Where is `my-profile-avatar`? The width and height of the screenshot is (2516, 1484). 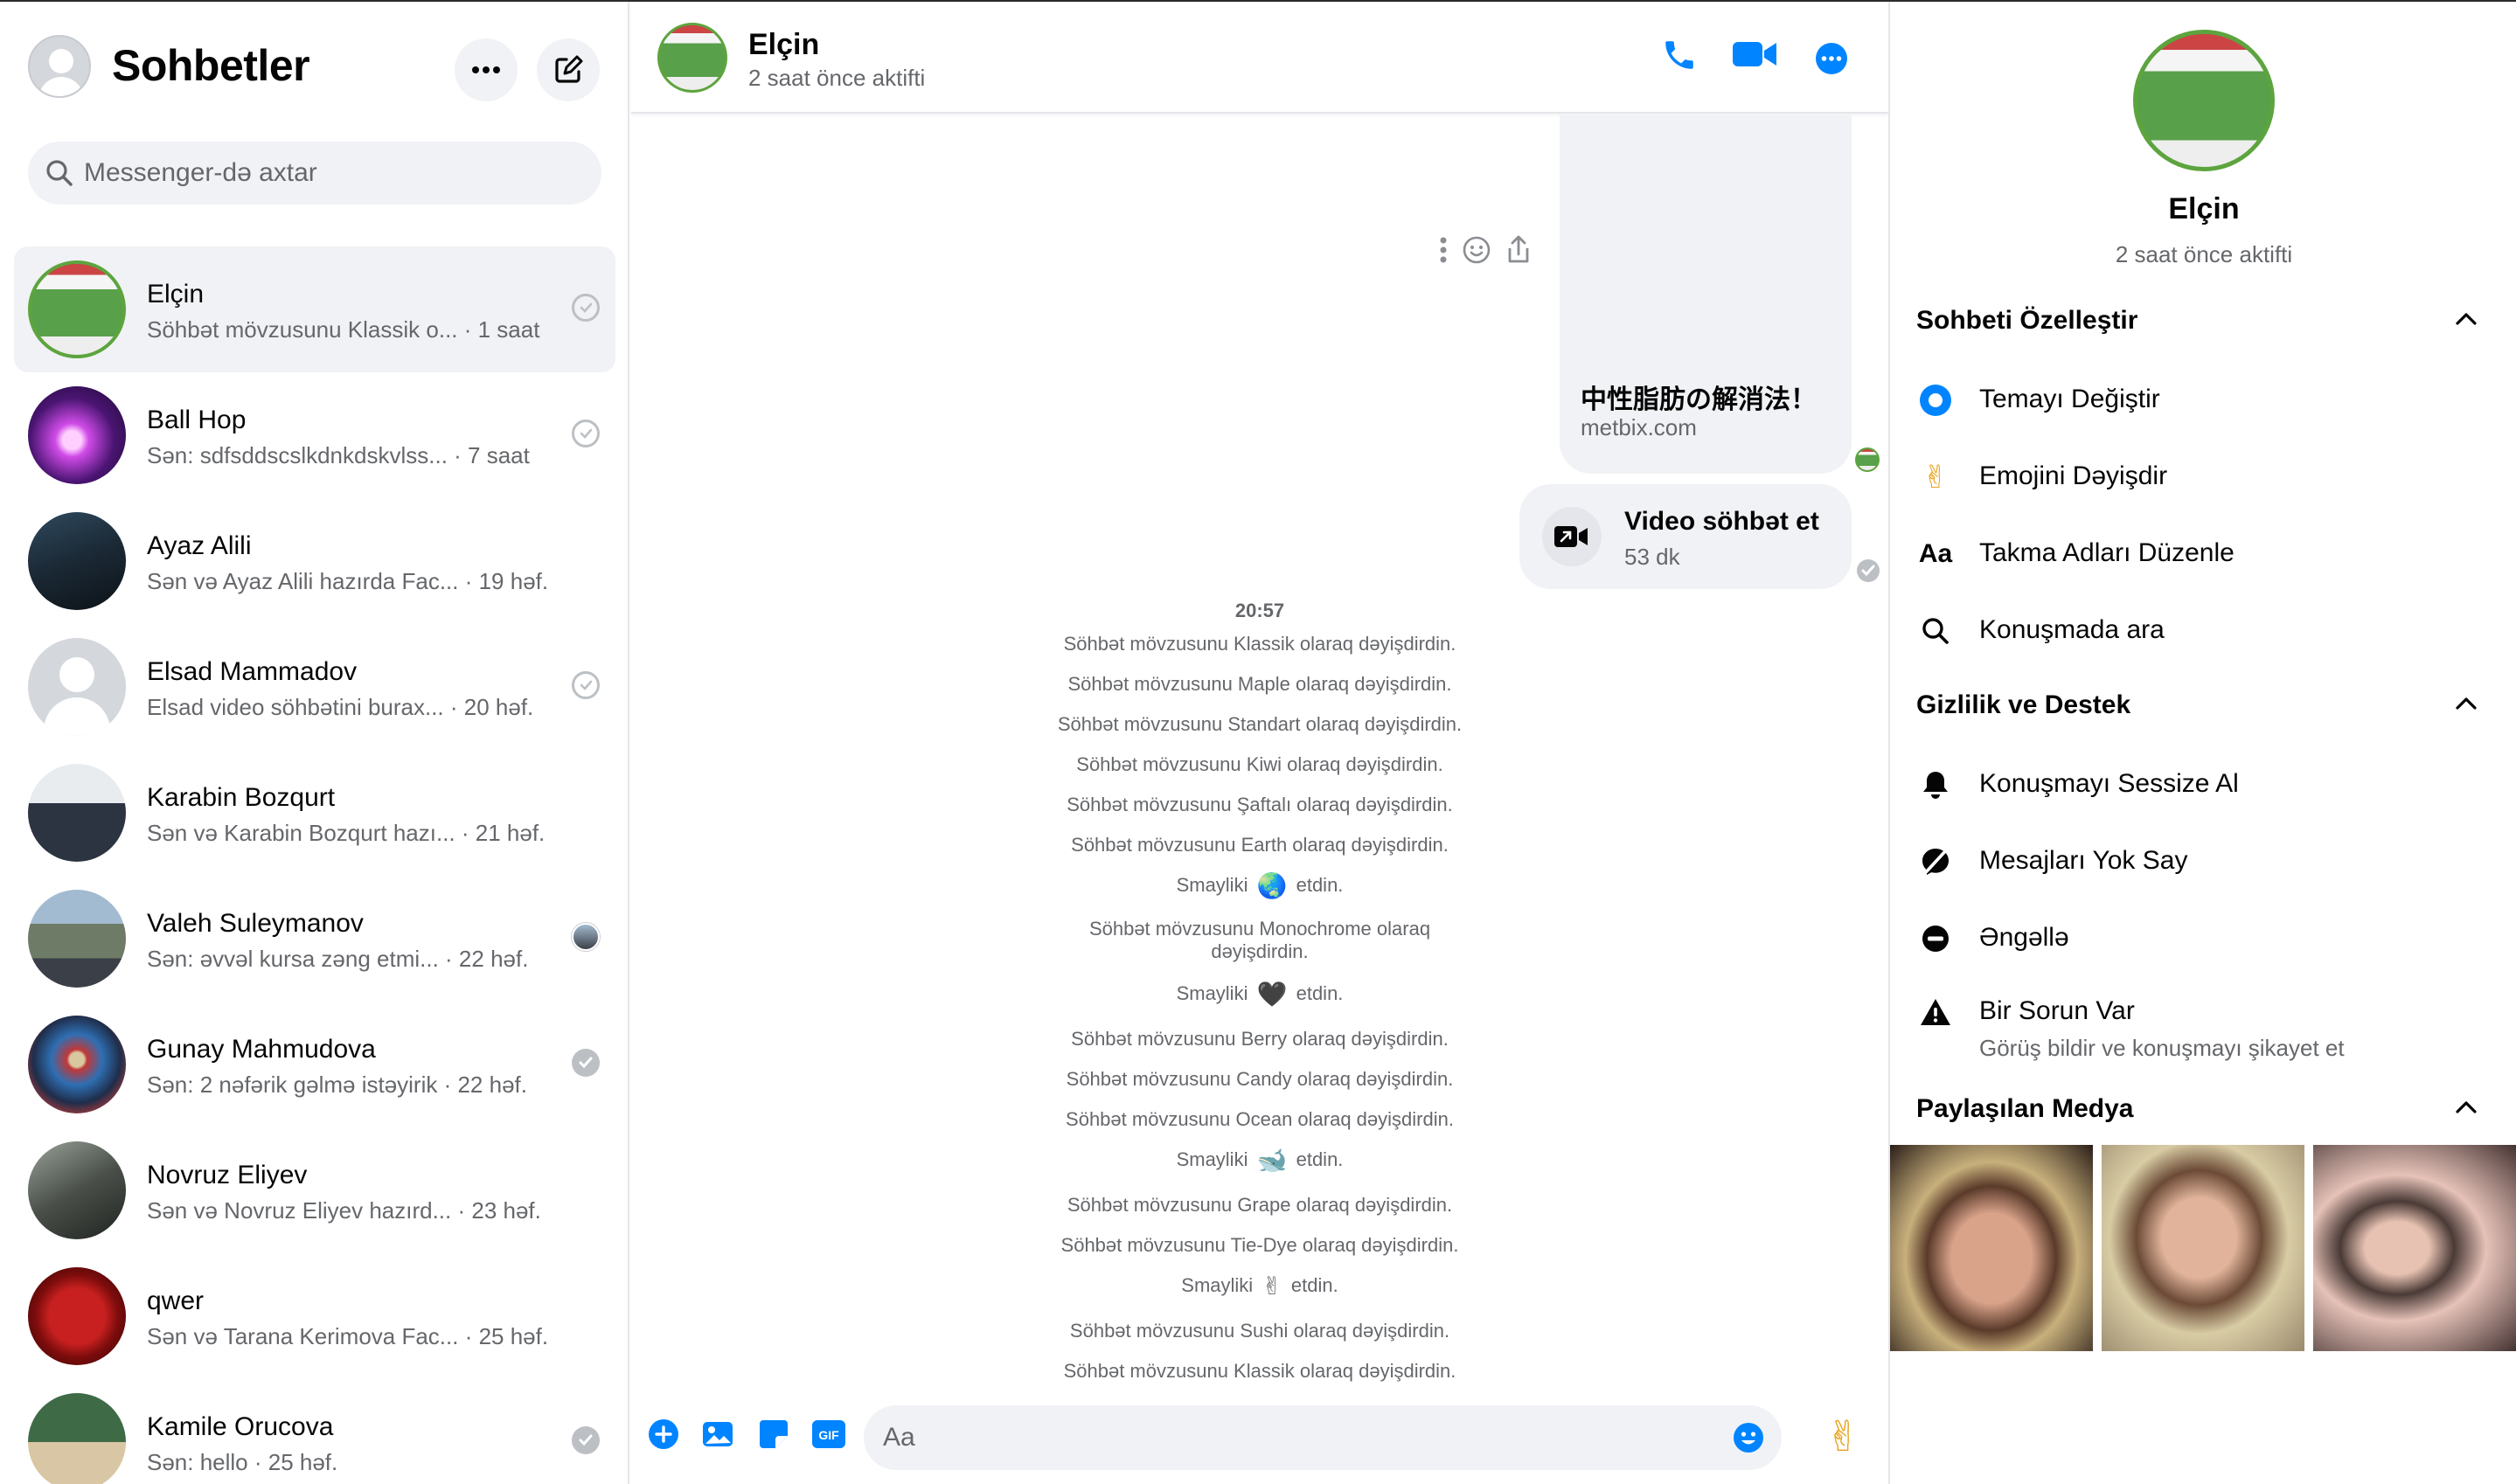 my-profile-avatar is located at coordinates (59, 66).